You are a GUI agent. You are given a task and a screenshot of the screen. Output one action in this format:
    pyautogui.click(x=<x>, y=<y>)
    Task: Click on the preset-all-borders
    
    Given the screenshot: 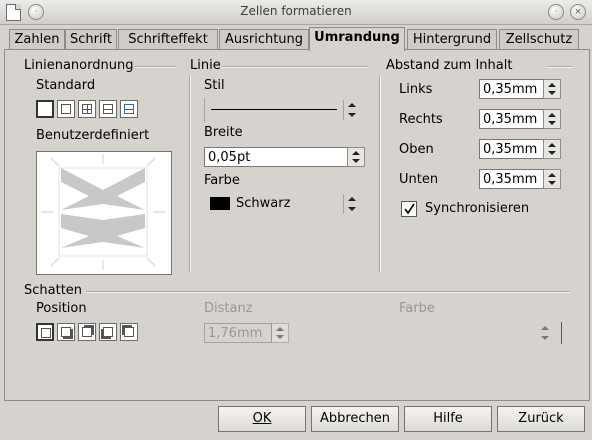 What is the action you would take?
    pyautogui.click(x=87, y=109)
    